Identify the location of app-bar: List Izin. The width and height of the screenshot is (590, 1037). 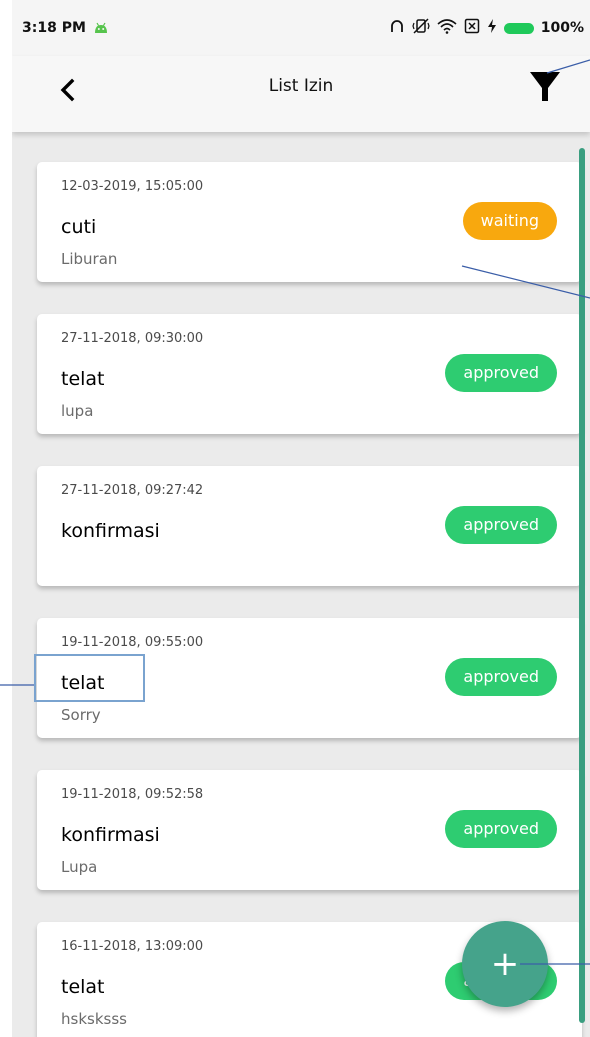
(301, 94).